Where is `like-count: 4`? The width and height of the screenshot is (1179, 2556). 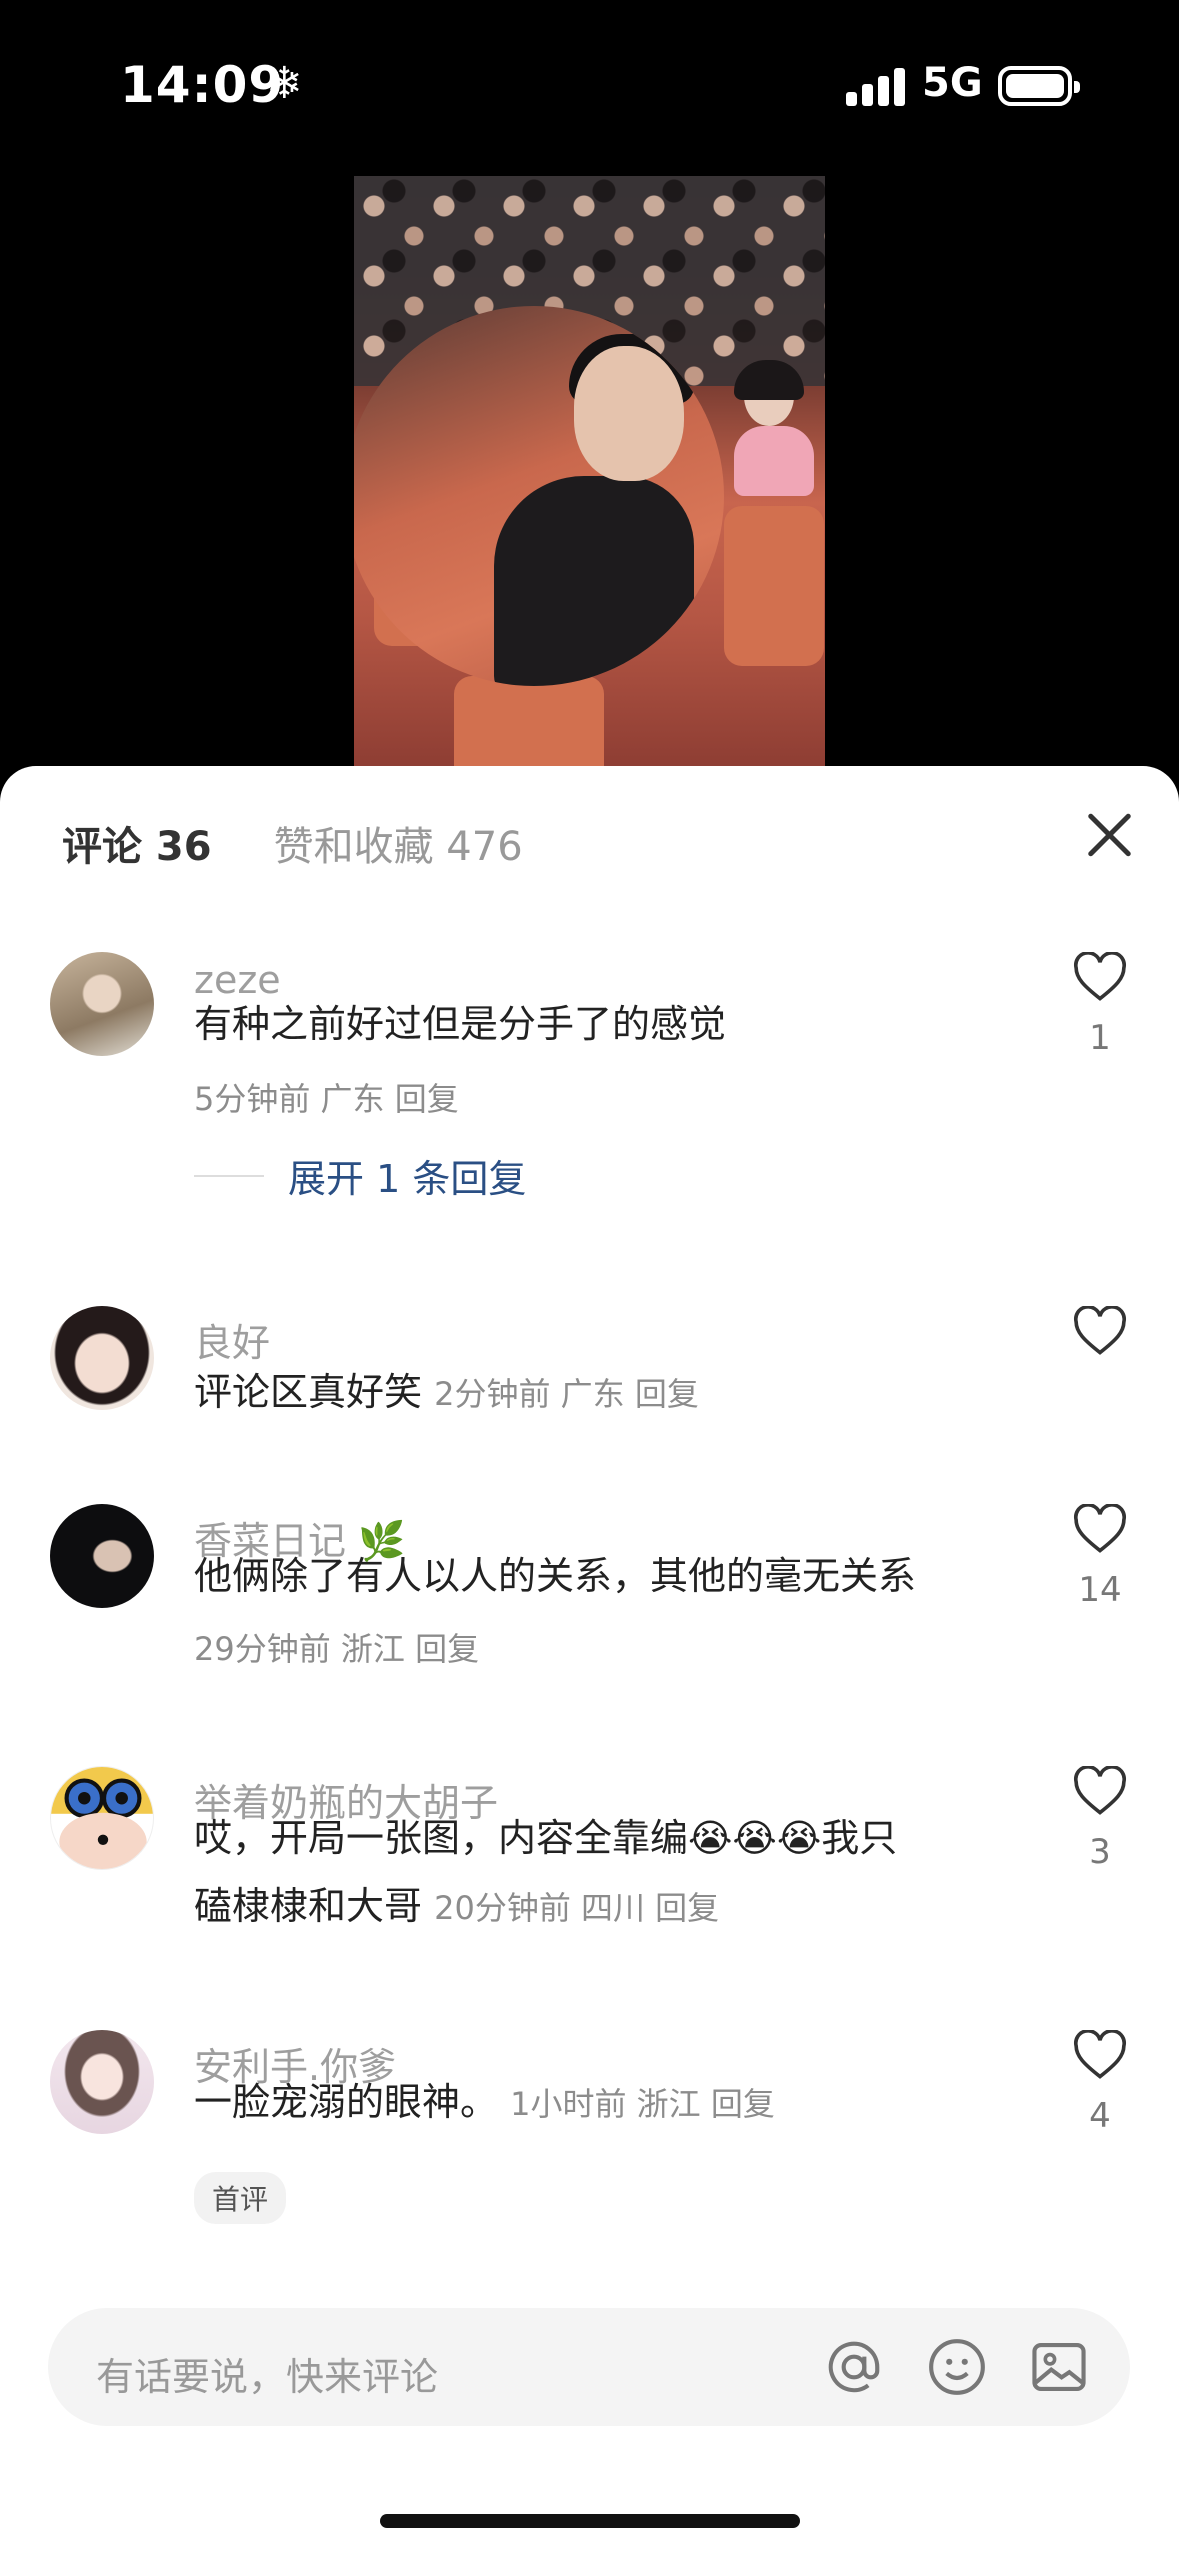 like-count: 4 is located at coordinates (1100, 2116).